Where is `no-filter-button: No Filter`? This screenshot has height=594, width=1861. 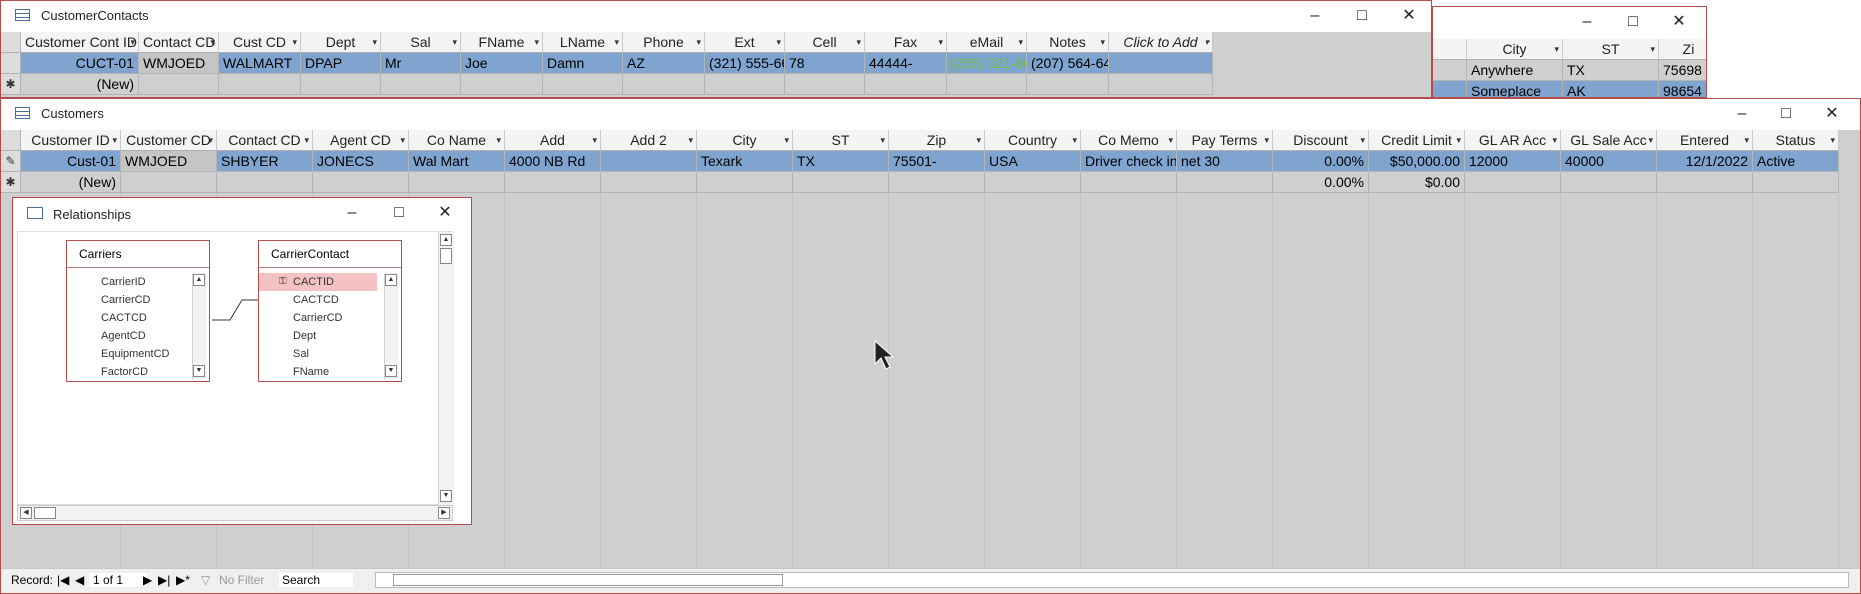
no-filter-button: No Filter is located at coordinates (241, 580).